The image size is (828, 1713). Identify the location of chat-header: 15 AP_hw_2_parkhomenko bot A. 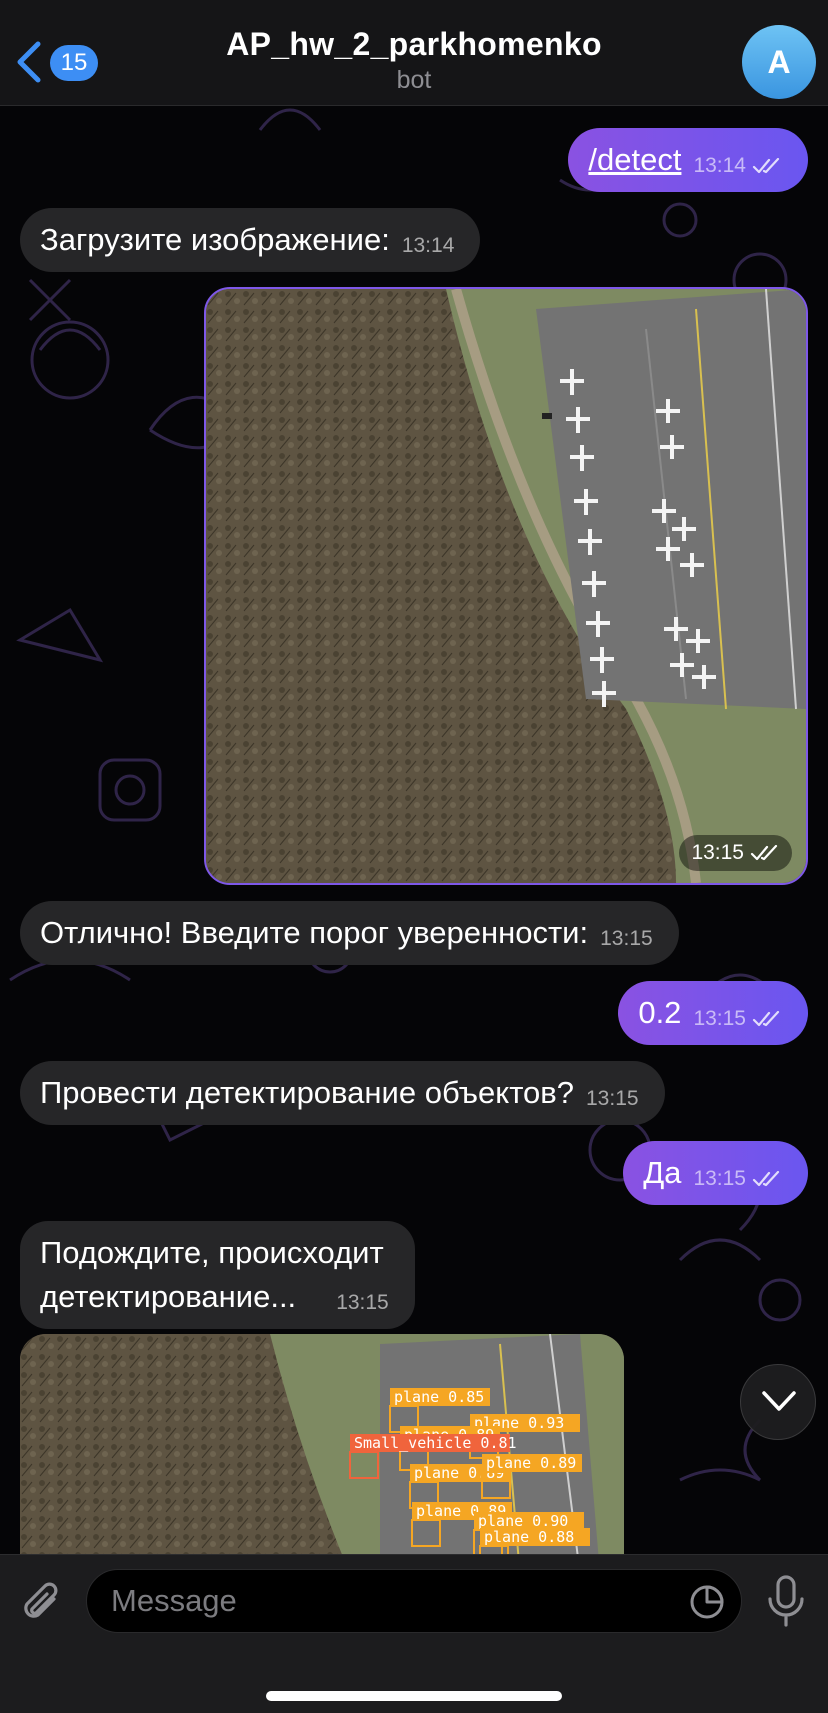
(414, 53).